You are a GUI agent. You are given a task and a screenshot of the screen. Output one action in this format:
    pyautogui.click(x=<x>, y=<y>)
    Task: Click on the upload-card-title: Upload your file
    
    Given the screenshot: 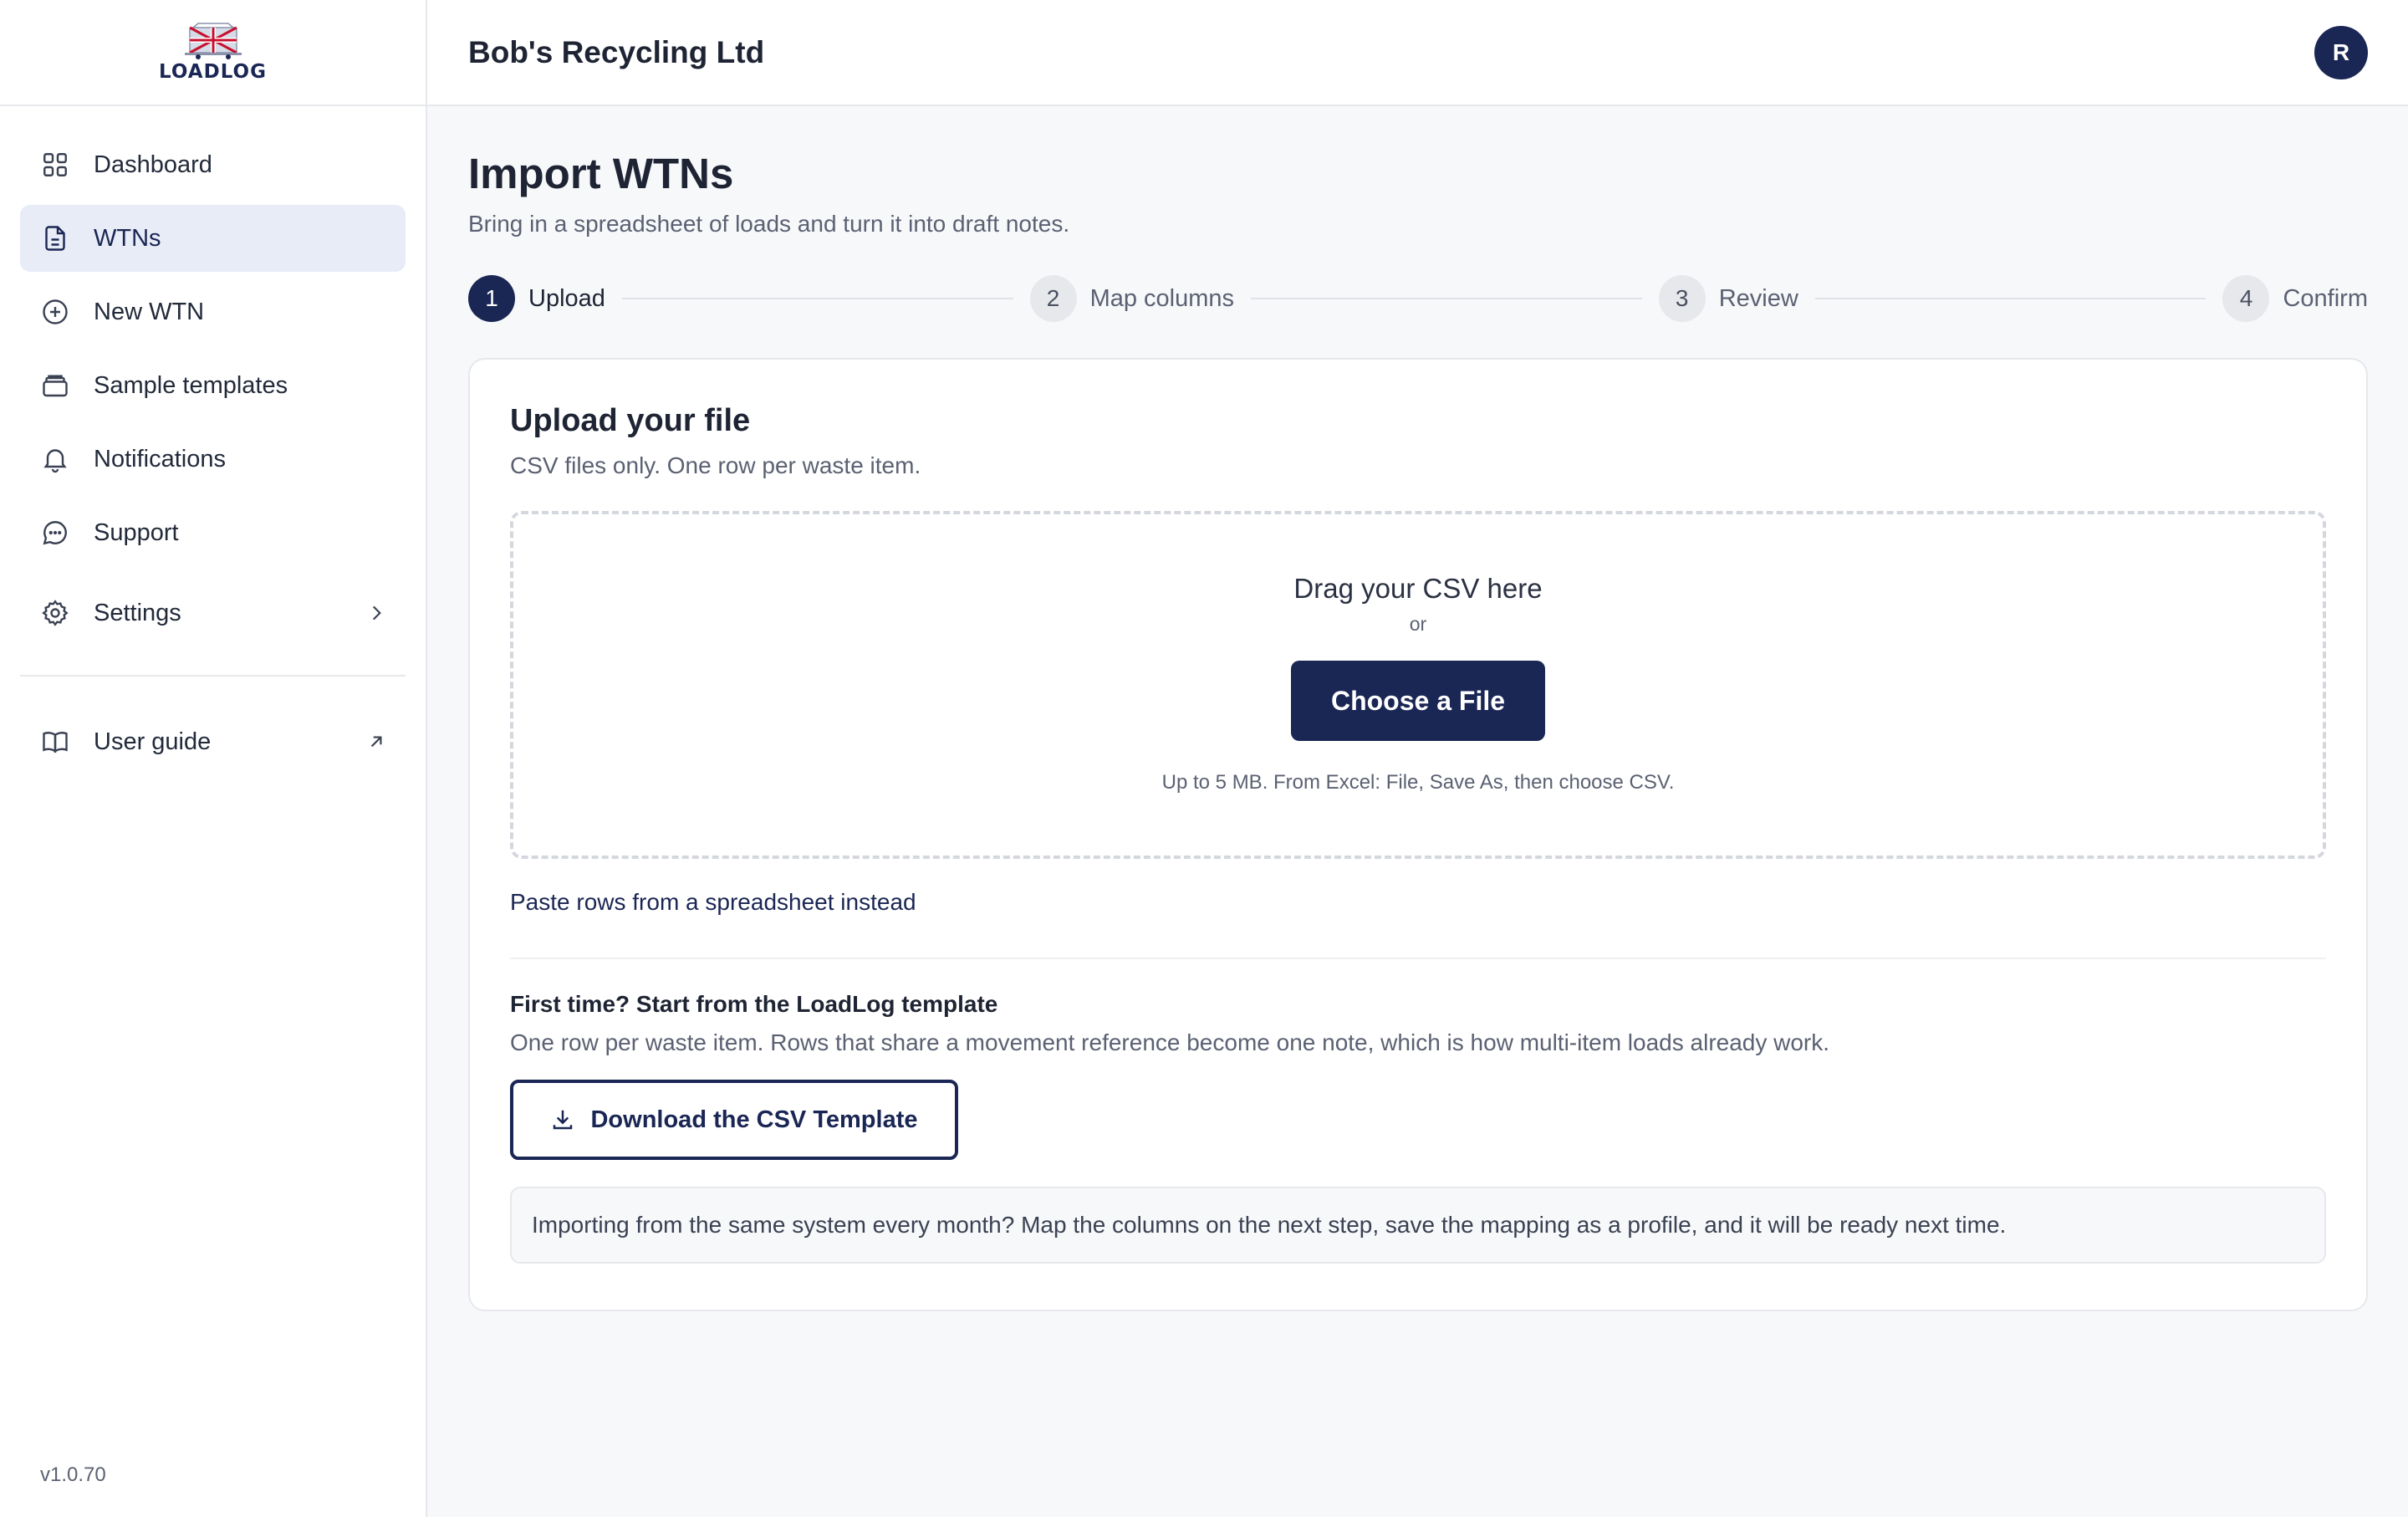 What is the action you would take?
    pyautogui.click(x=631, y=420)
    